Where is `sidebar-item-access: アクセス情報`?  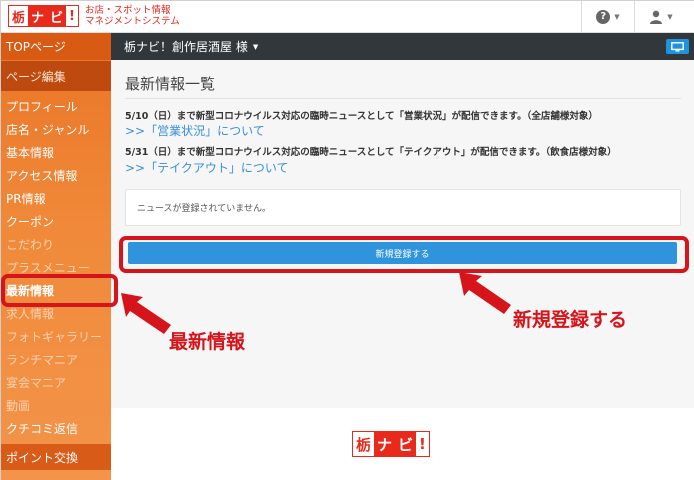 sidebar-item-access: アクセス情報 is located at coordinates (56, 175).